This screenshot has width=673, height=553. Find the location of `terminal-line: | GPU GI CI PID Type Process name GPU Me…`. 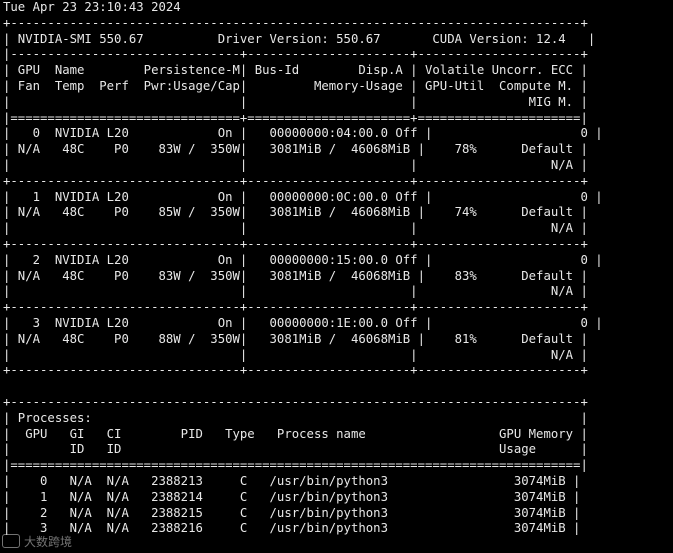

terminal-line: | GPU GI CI PID Type Process name GPU Me… is located at coordinates (295, 433).